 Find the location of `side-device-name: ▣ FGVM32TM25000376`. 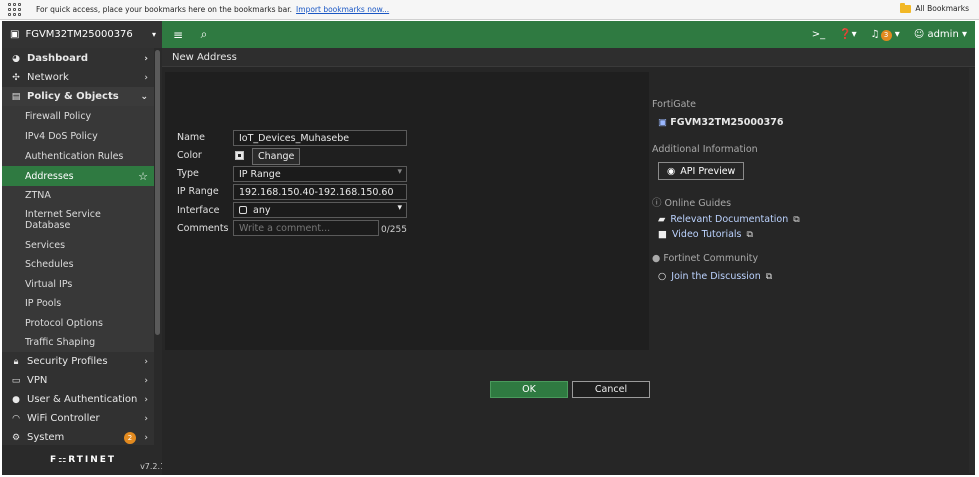

side-device-name: ▣ FGVM32TM25000376 is located at coordinates (720, 122).